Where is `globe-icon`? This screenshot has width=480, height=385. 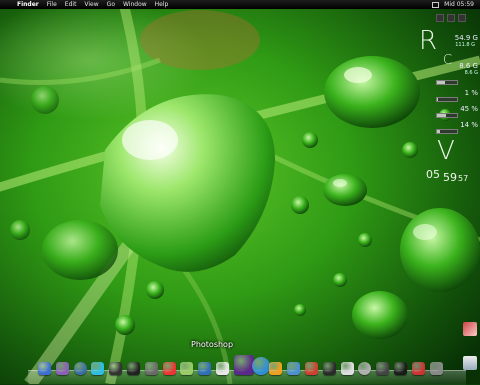 globe-icon is located at coordinates (261, 366).